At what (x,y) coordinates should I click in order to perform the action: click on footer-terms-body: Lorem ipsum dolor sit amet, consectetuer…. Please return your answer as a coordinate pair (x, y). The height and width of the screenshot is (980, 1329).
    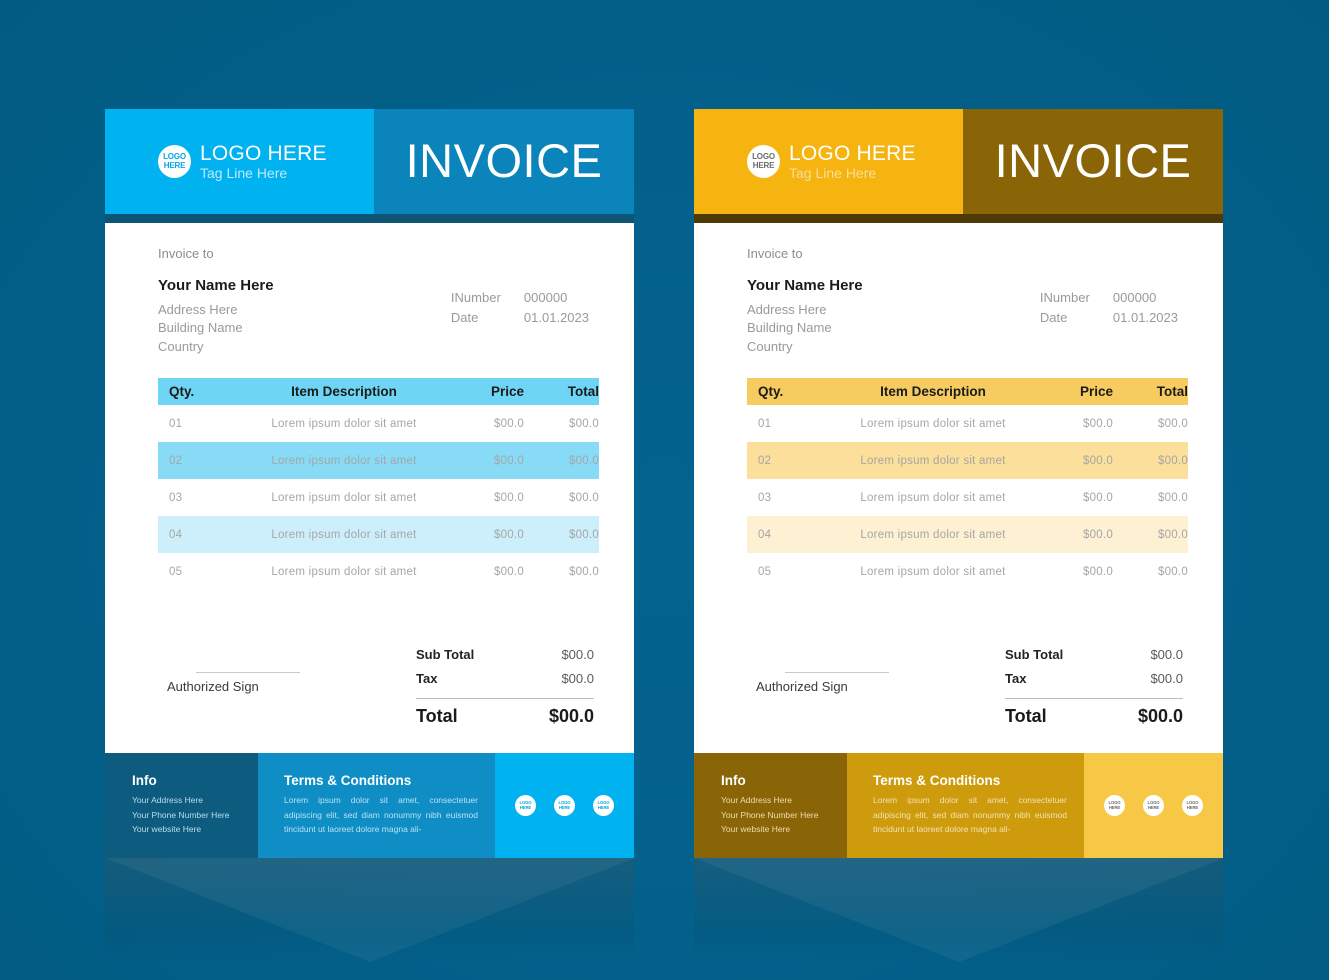
    Looking at the image, I should click on (381, 815).